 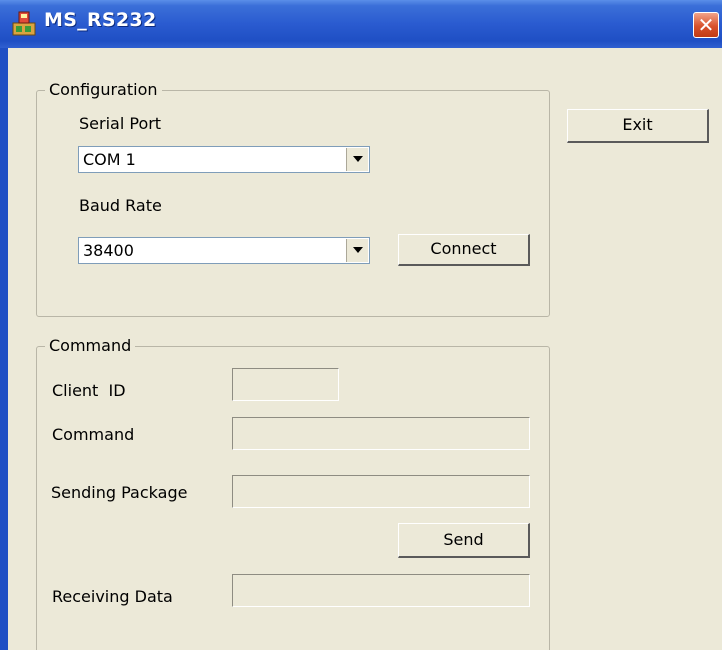 I want to click on serial-port-label: Serial Port, so click(x=120, y=123).